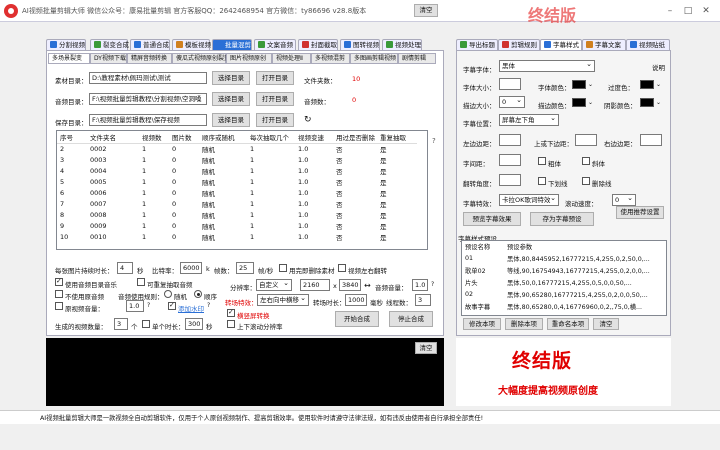 The height and width of the screenshot is (450, 720). What do you see at coordinates (208, 305) in the screenshot?
I see `watermark-help-icon: ?` at bounding box center [208, 305].